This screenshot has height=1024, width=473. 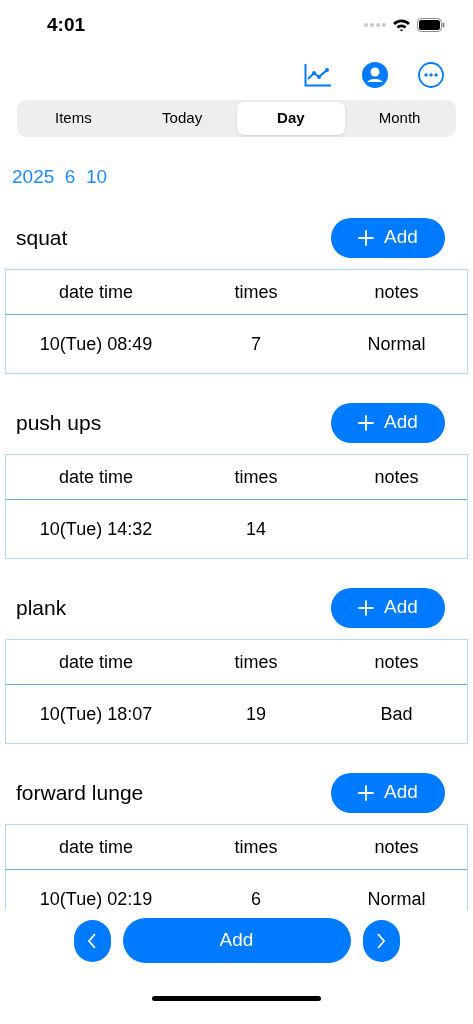 I want to click on line-chart-icon, so click(x=318, y=75).